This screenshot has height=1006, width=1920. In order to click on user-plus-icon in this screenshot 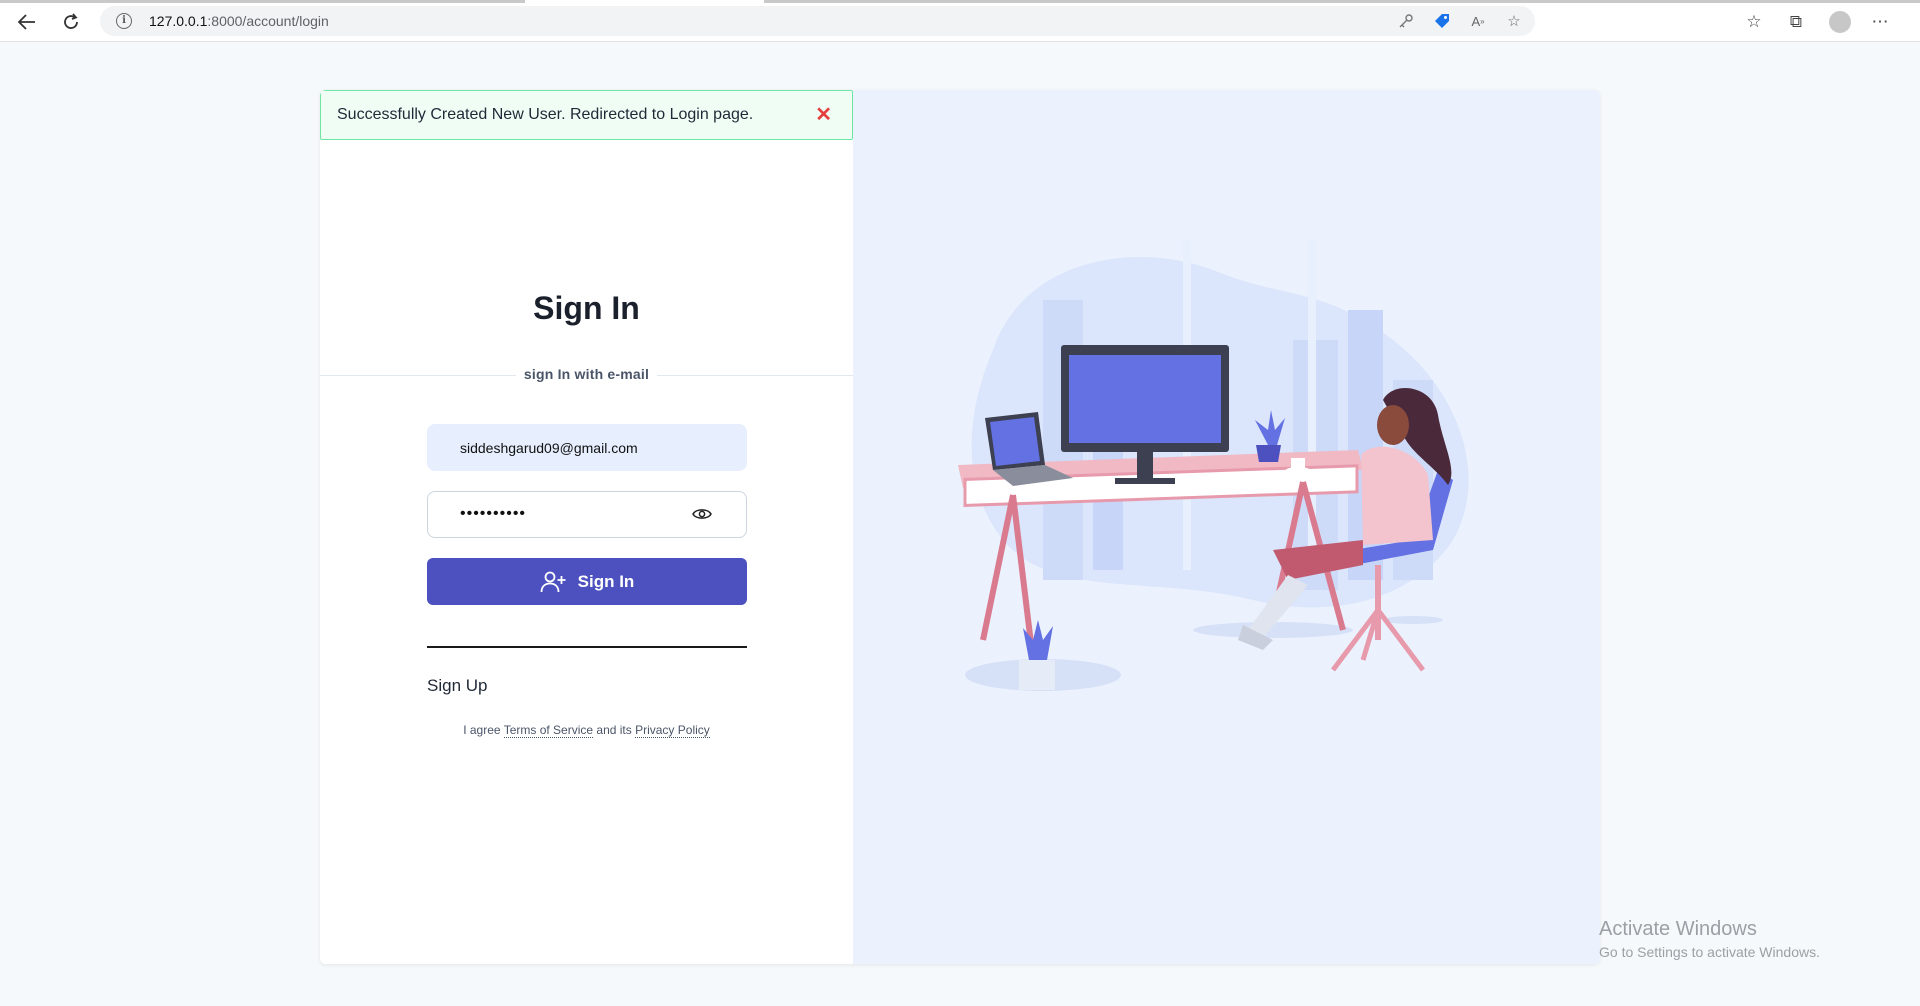, I will do `click(553, 581)`.